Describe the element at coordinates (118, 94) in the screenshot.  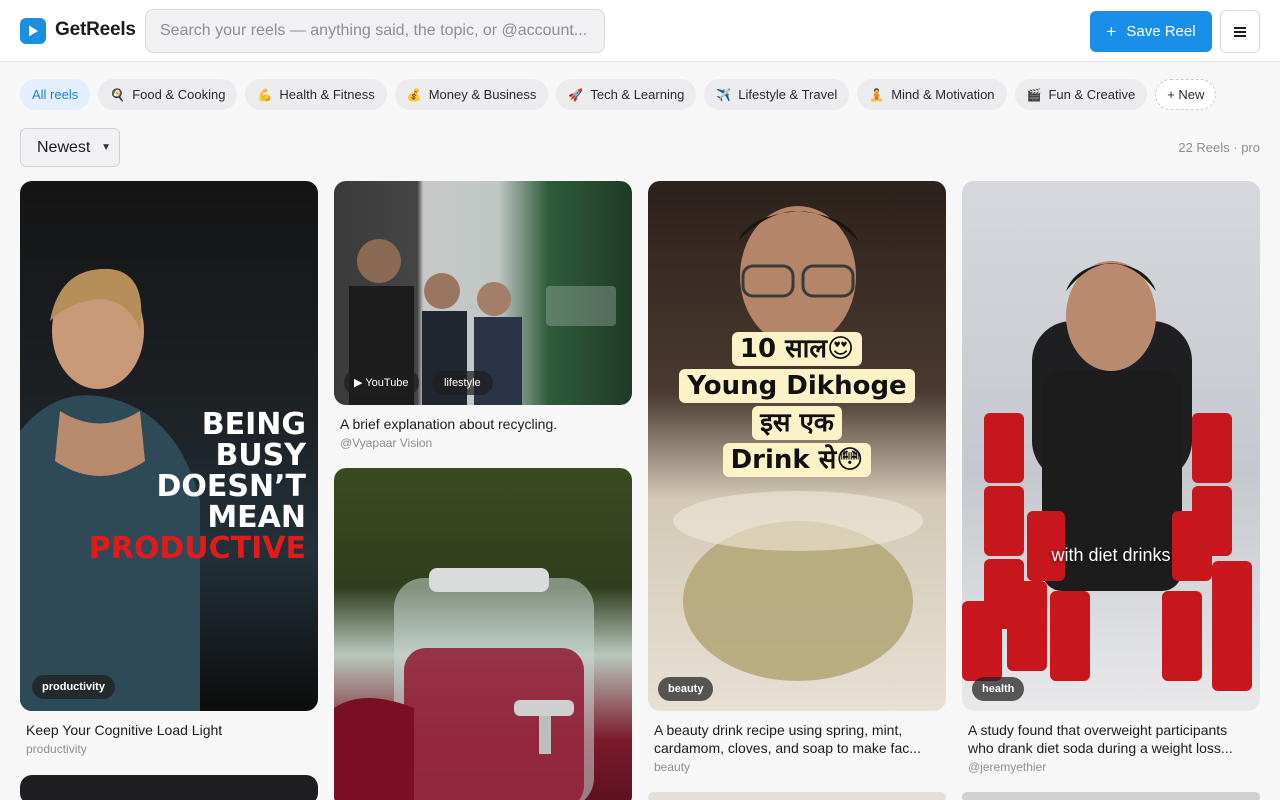
I see `pan-icon: 🍳` at that location.